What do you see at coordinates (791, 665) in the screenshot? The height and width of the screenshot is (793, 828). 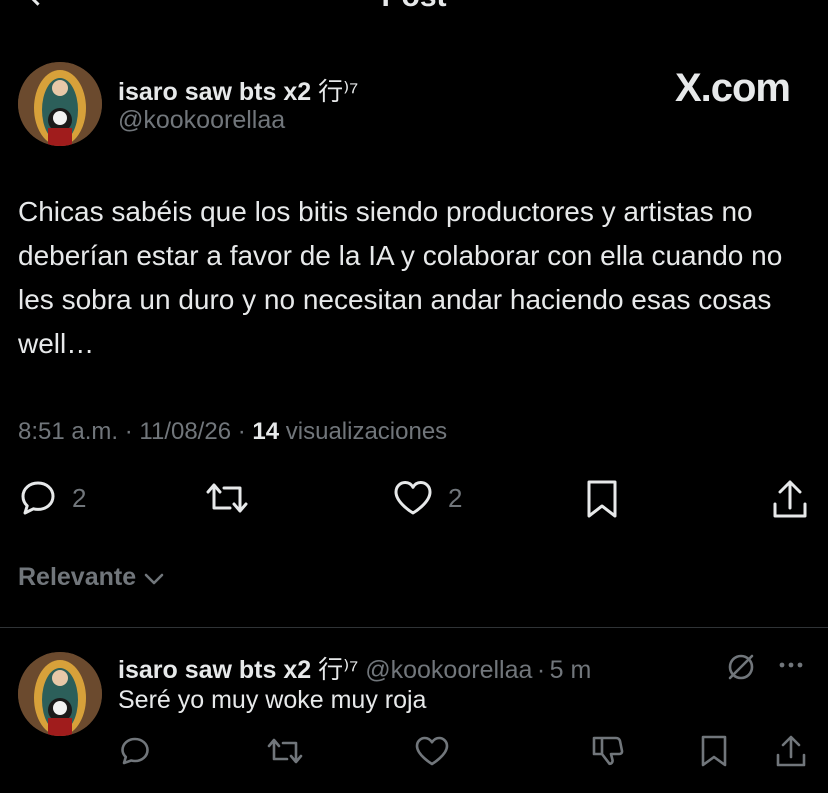 I see `more-dots-icon` at bounding box center [791, 665].